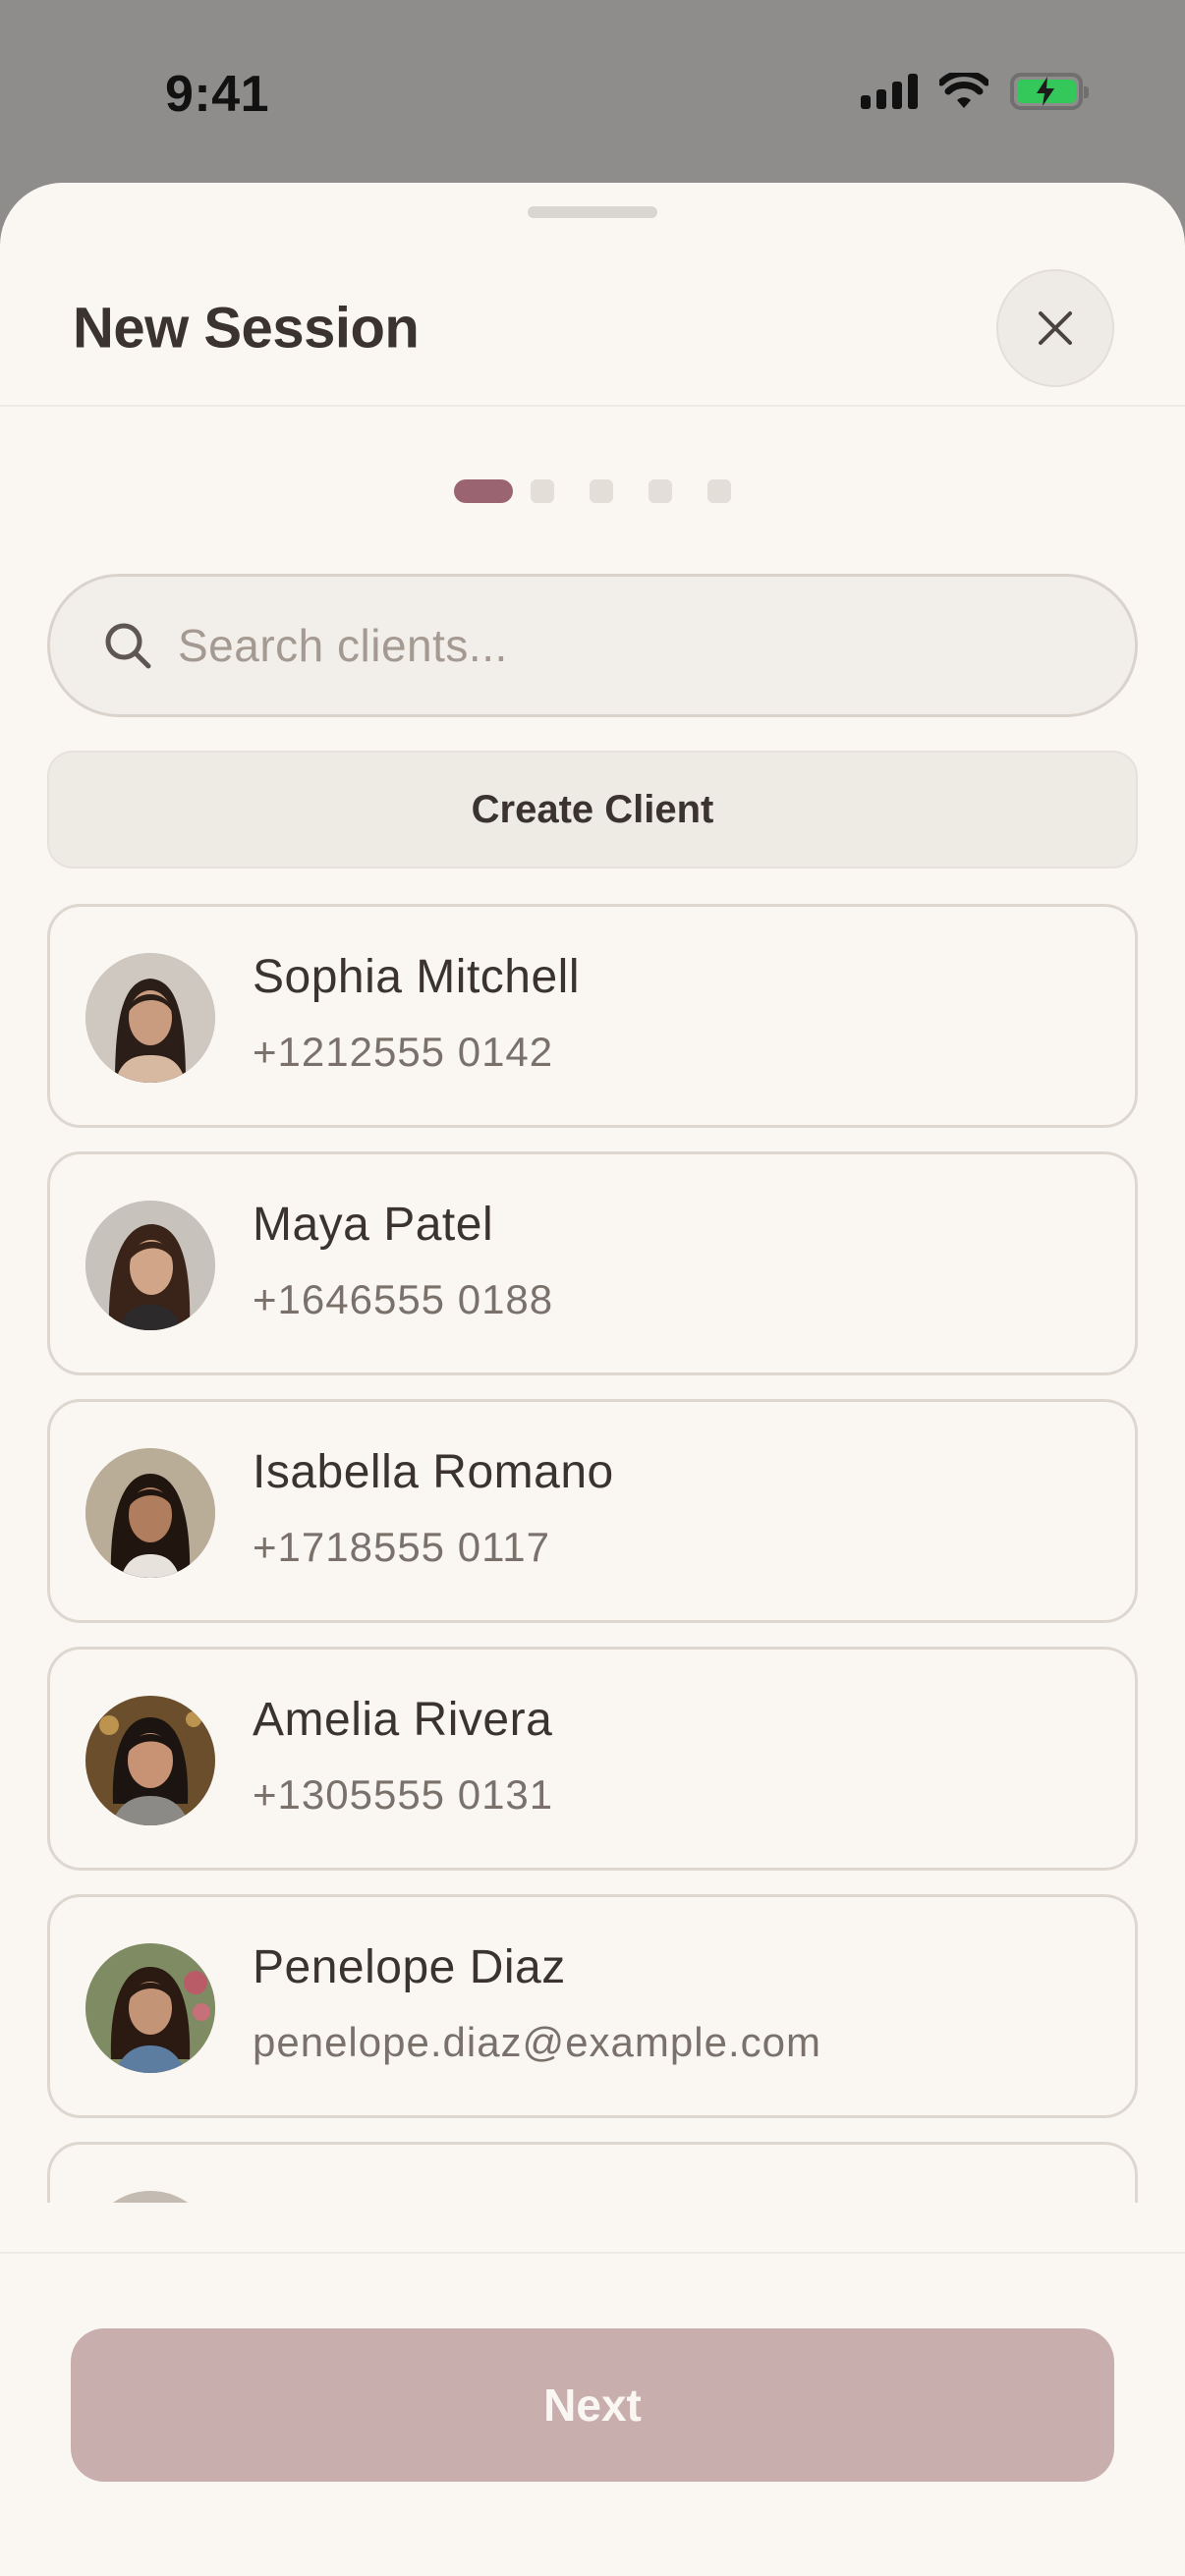 This screenshot has height=2576, width=1185. I want to click on client-card: Amelia Rivera +1305555 0131, so click(592, 1759).